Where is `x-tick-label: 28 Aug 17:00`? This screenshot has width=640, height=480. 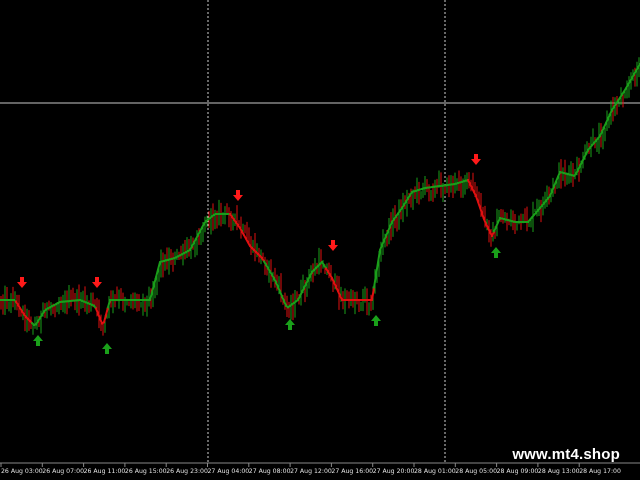
x-tick-label: 28 Aug 17:00 is located at coordinates (600, 471).